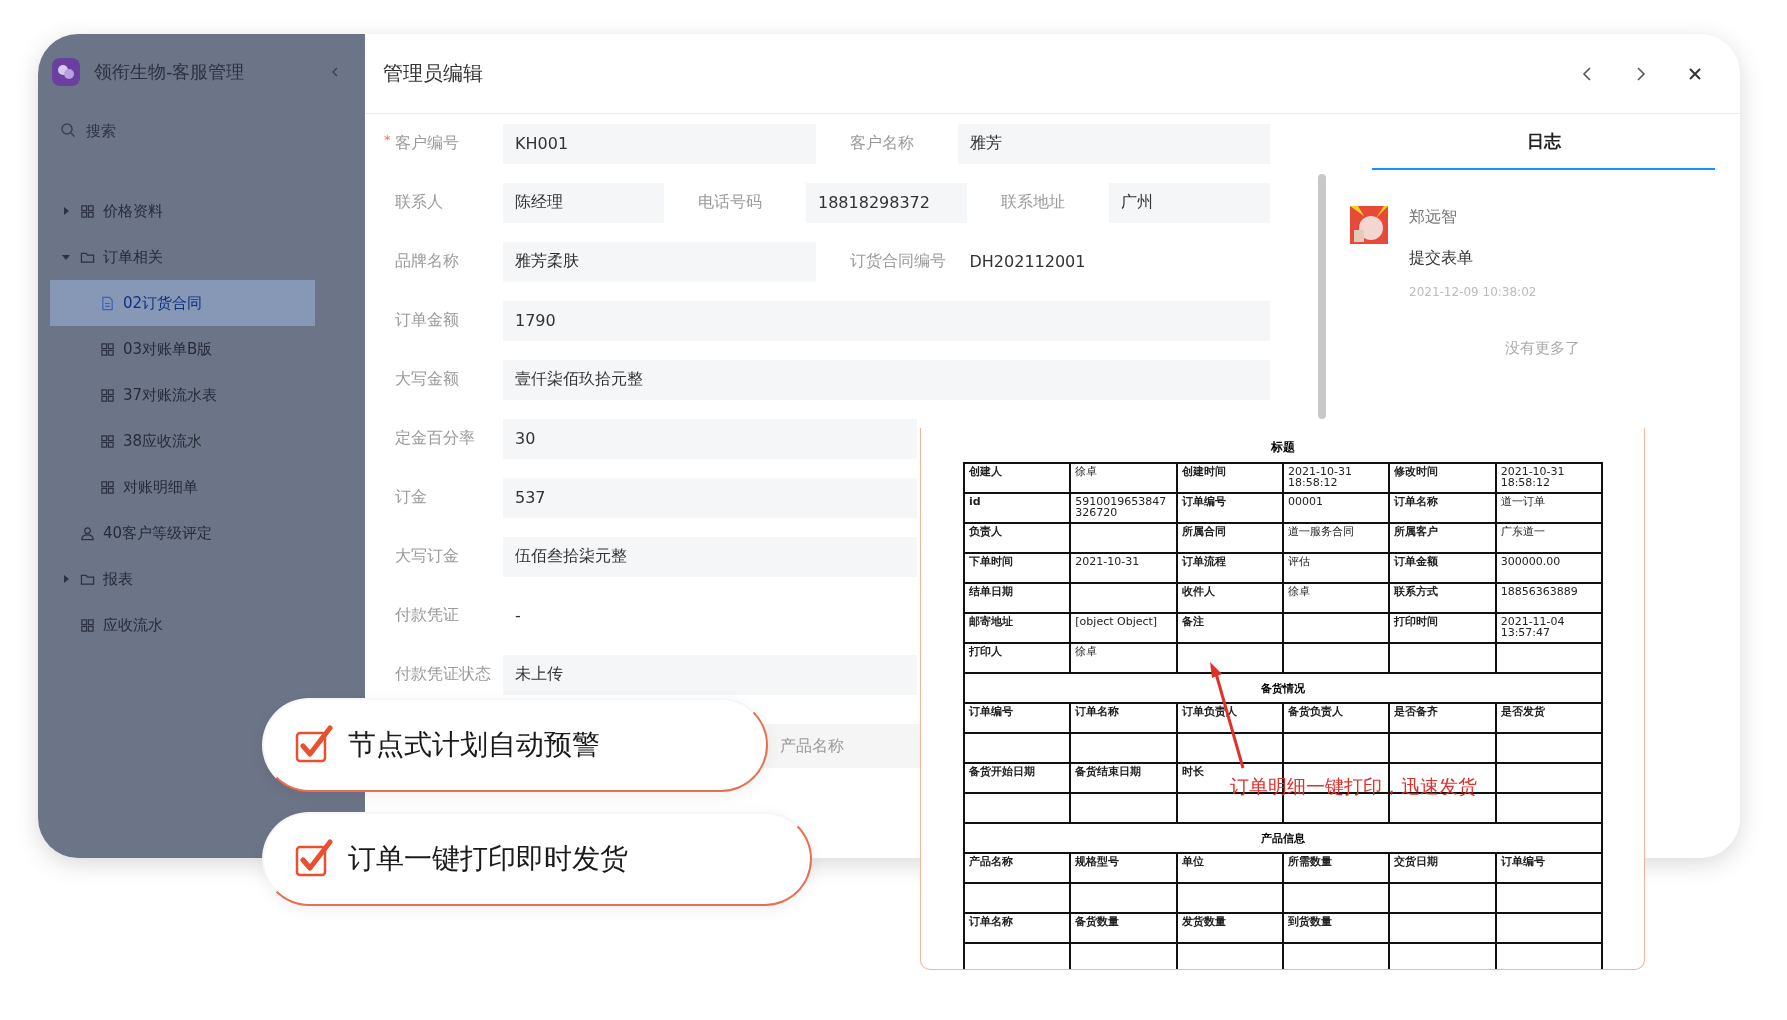 Image resolution: width=1787 pixels, height=1020 pixels. What do you see at coordinates (1473, 292) in the screenshot?
I see `log-time: 2021-12-09 10:38:02` at bounding box center [1473, 292].